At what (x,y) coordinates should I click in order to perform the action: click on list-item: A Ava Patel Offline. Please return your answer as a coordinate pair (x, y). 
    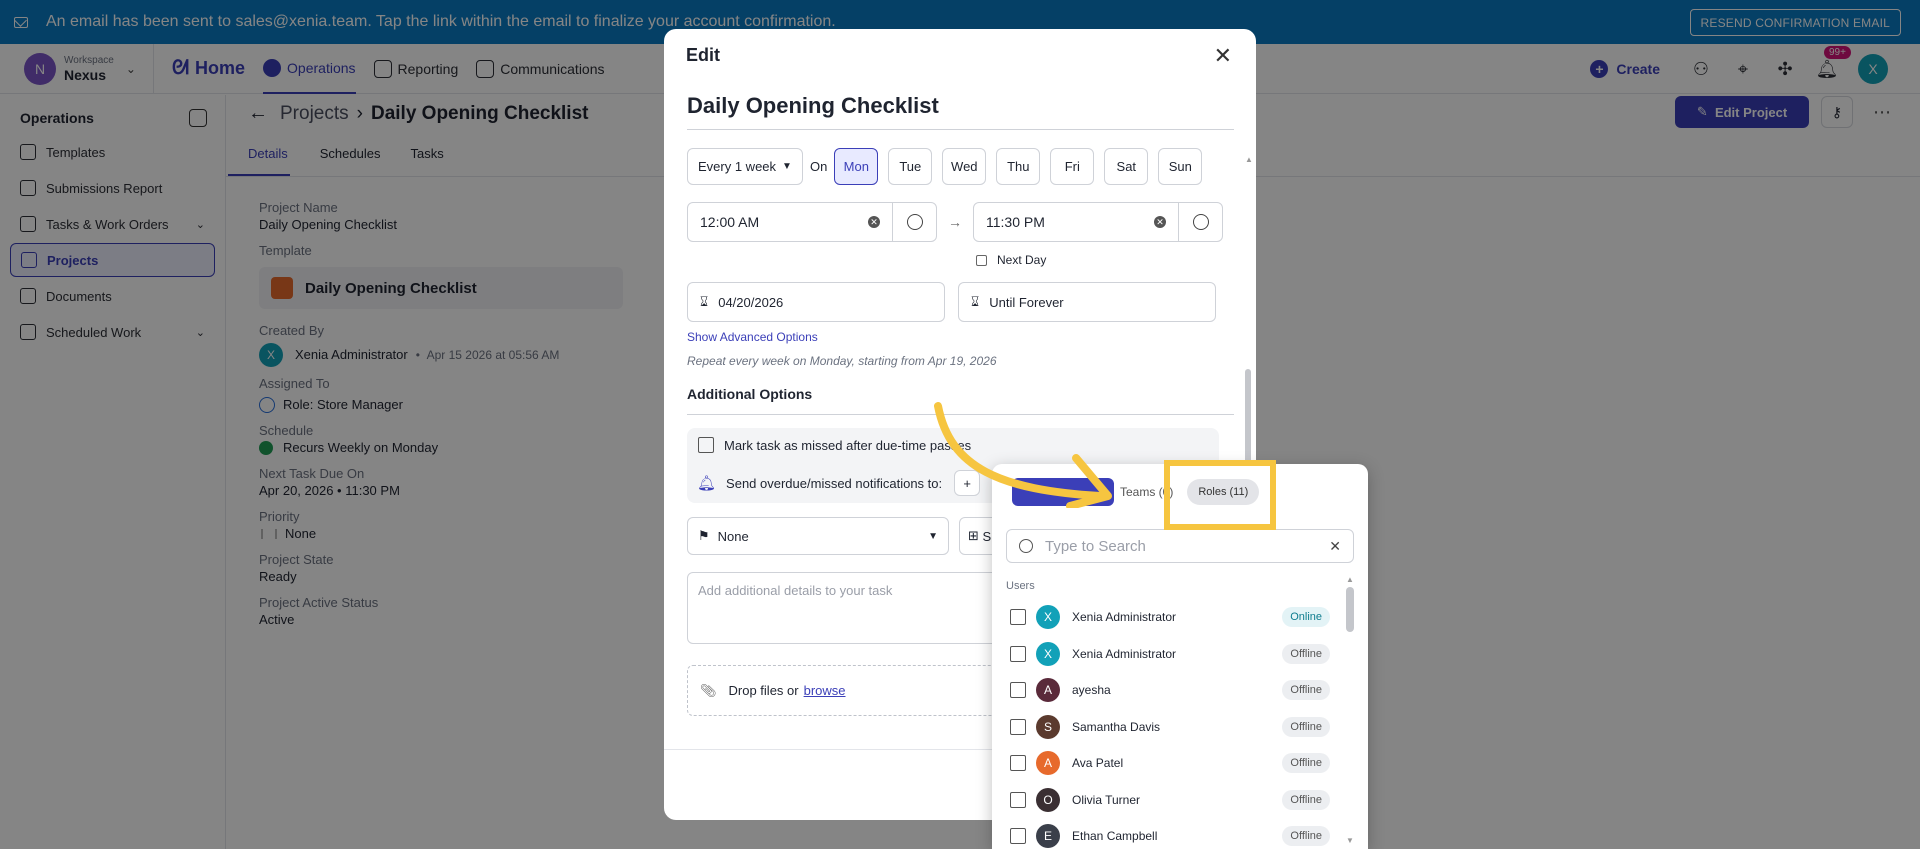
    Looking at the image, I should click on (1175, 763).